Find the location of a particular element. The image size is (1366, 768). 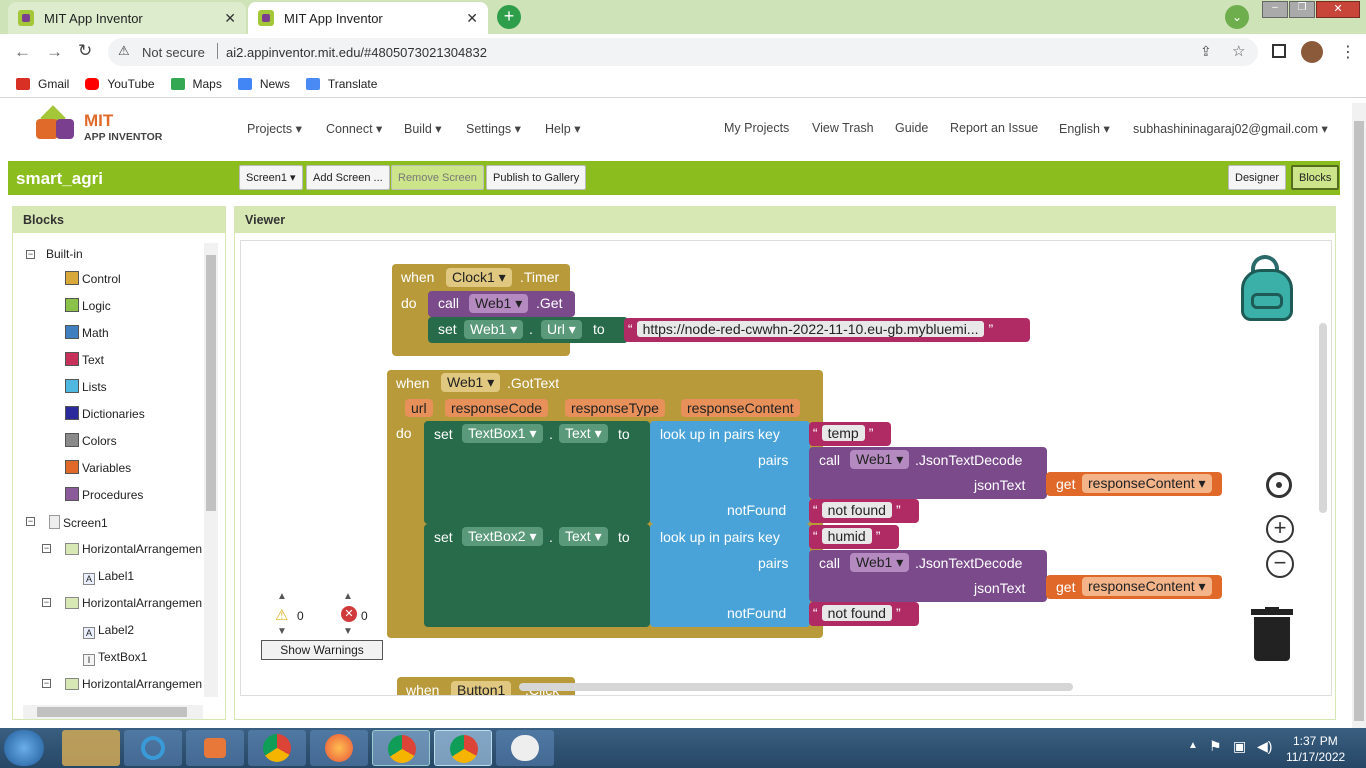

category-variables: Variables is located at coordinates (98, 467).